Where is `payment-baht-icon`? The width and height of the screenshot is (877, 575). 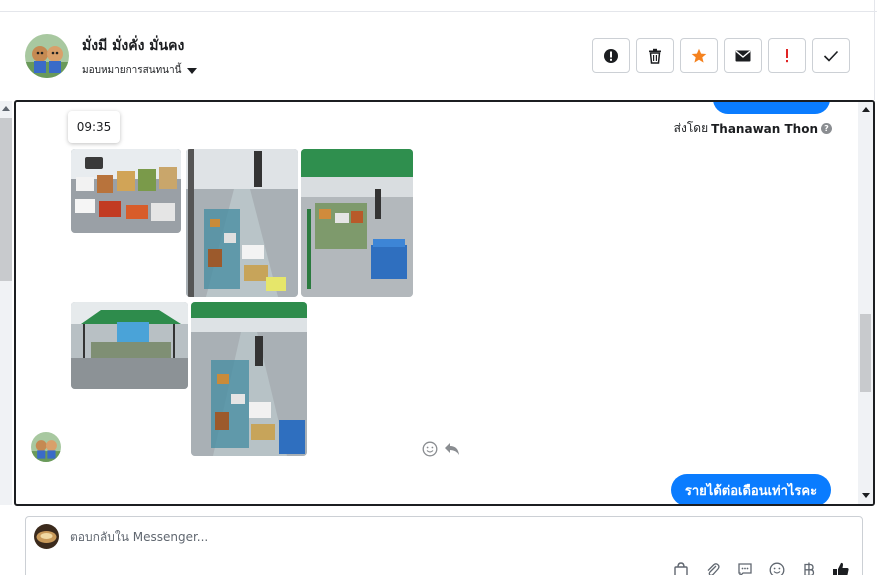 payment-baht-icon is located at coordinates (809, 568).